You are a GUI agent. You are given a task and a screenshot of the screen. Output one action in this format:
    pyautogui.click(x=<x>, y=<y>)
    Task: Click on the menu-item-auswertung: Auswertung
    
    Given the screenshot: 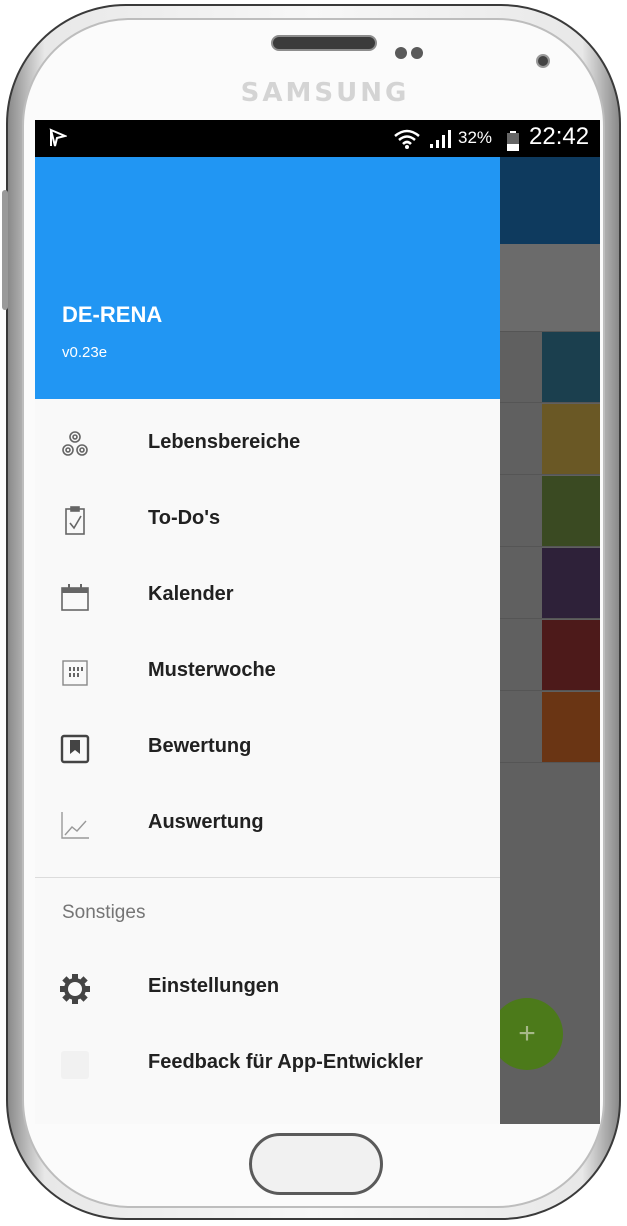 What is the action you would take?
    pyautogui.click(x=267, y=829)
    